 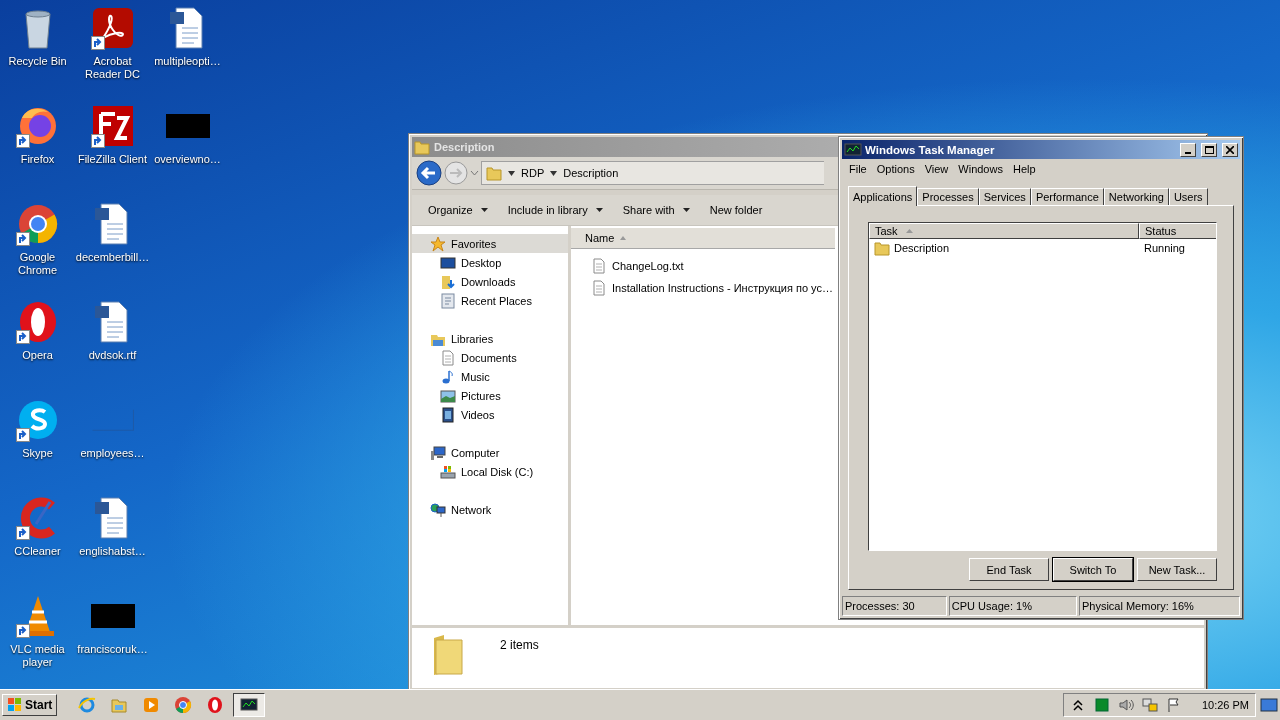 I want to click on close-button, so click(x=1230, y=149).